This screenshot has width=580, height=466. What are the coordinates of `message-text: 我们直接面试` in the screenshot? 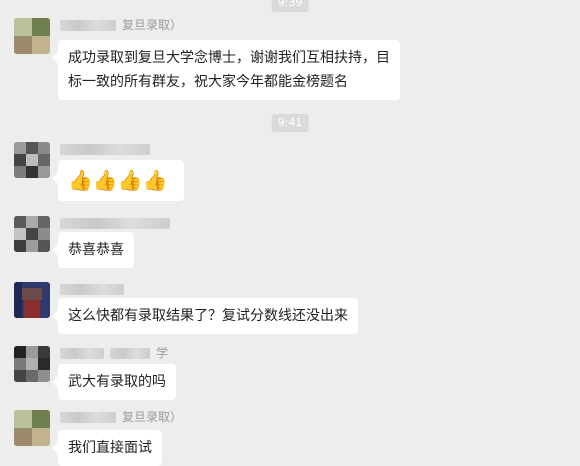 It's located at (110, 448).